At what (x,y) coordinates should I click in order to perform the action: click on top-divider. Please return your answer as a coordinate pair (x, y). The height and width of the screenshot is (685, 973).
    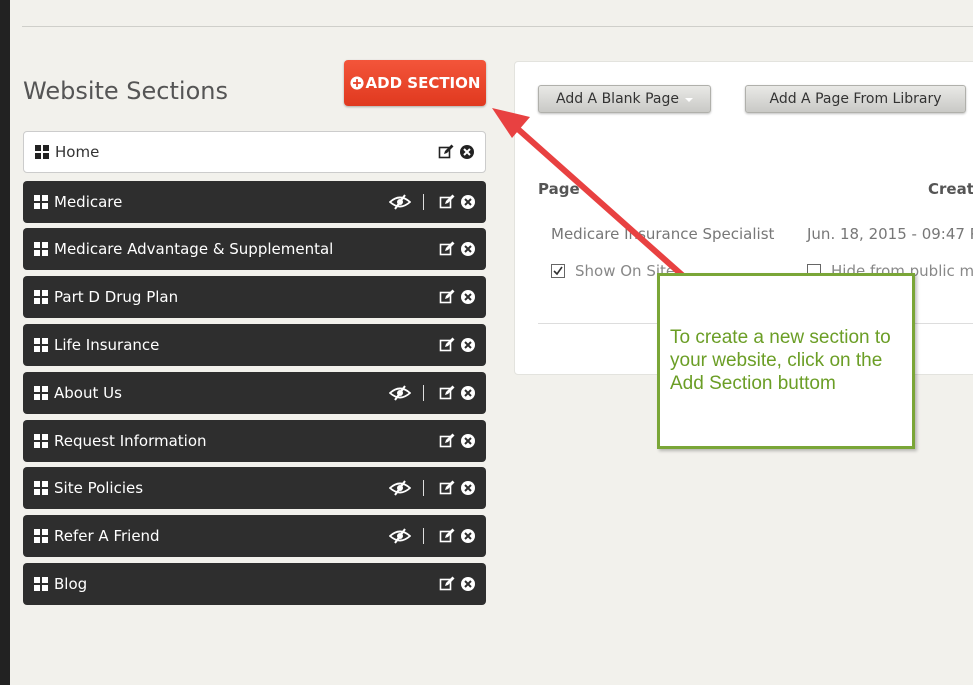
    Looking at the image, I should click on (497, 26).